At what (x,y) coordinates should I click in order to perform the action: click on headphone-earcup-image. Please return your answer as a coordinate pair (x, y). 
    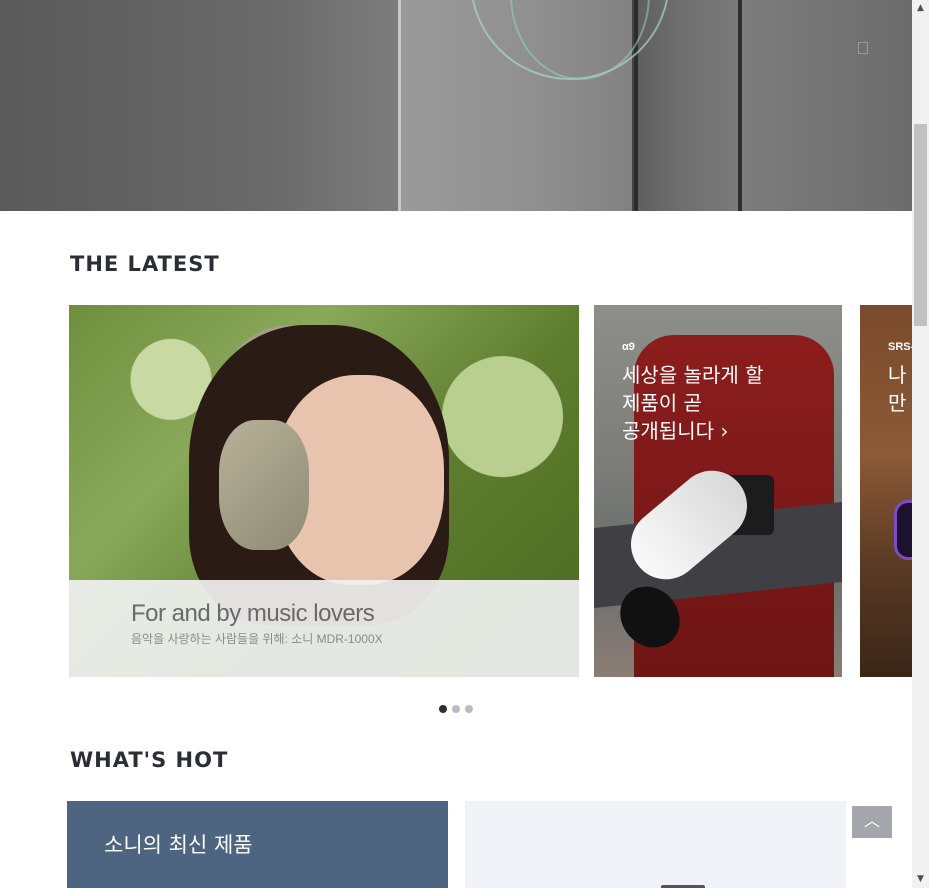
    Looking at the image, I should click on (264, 485).